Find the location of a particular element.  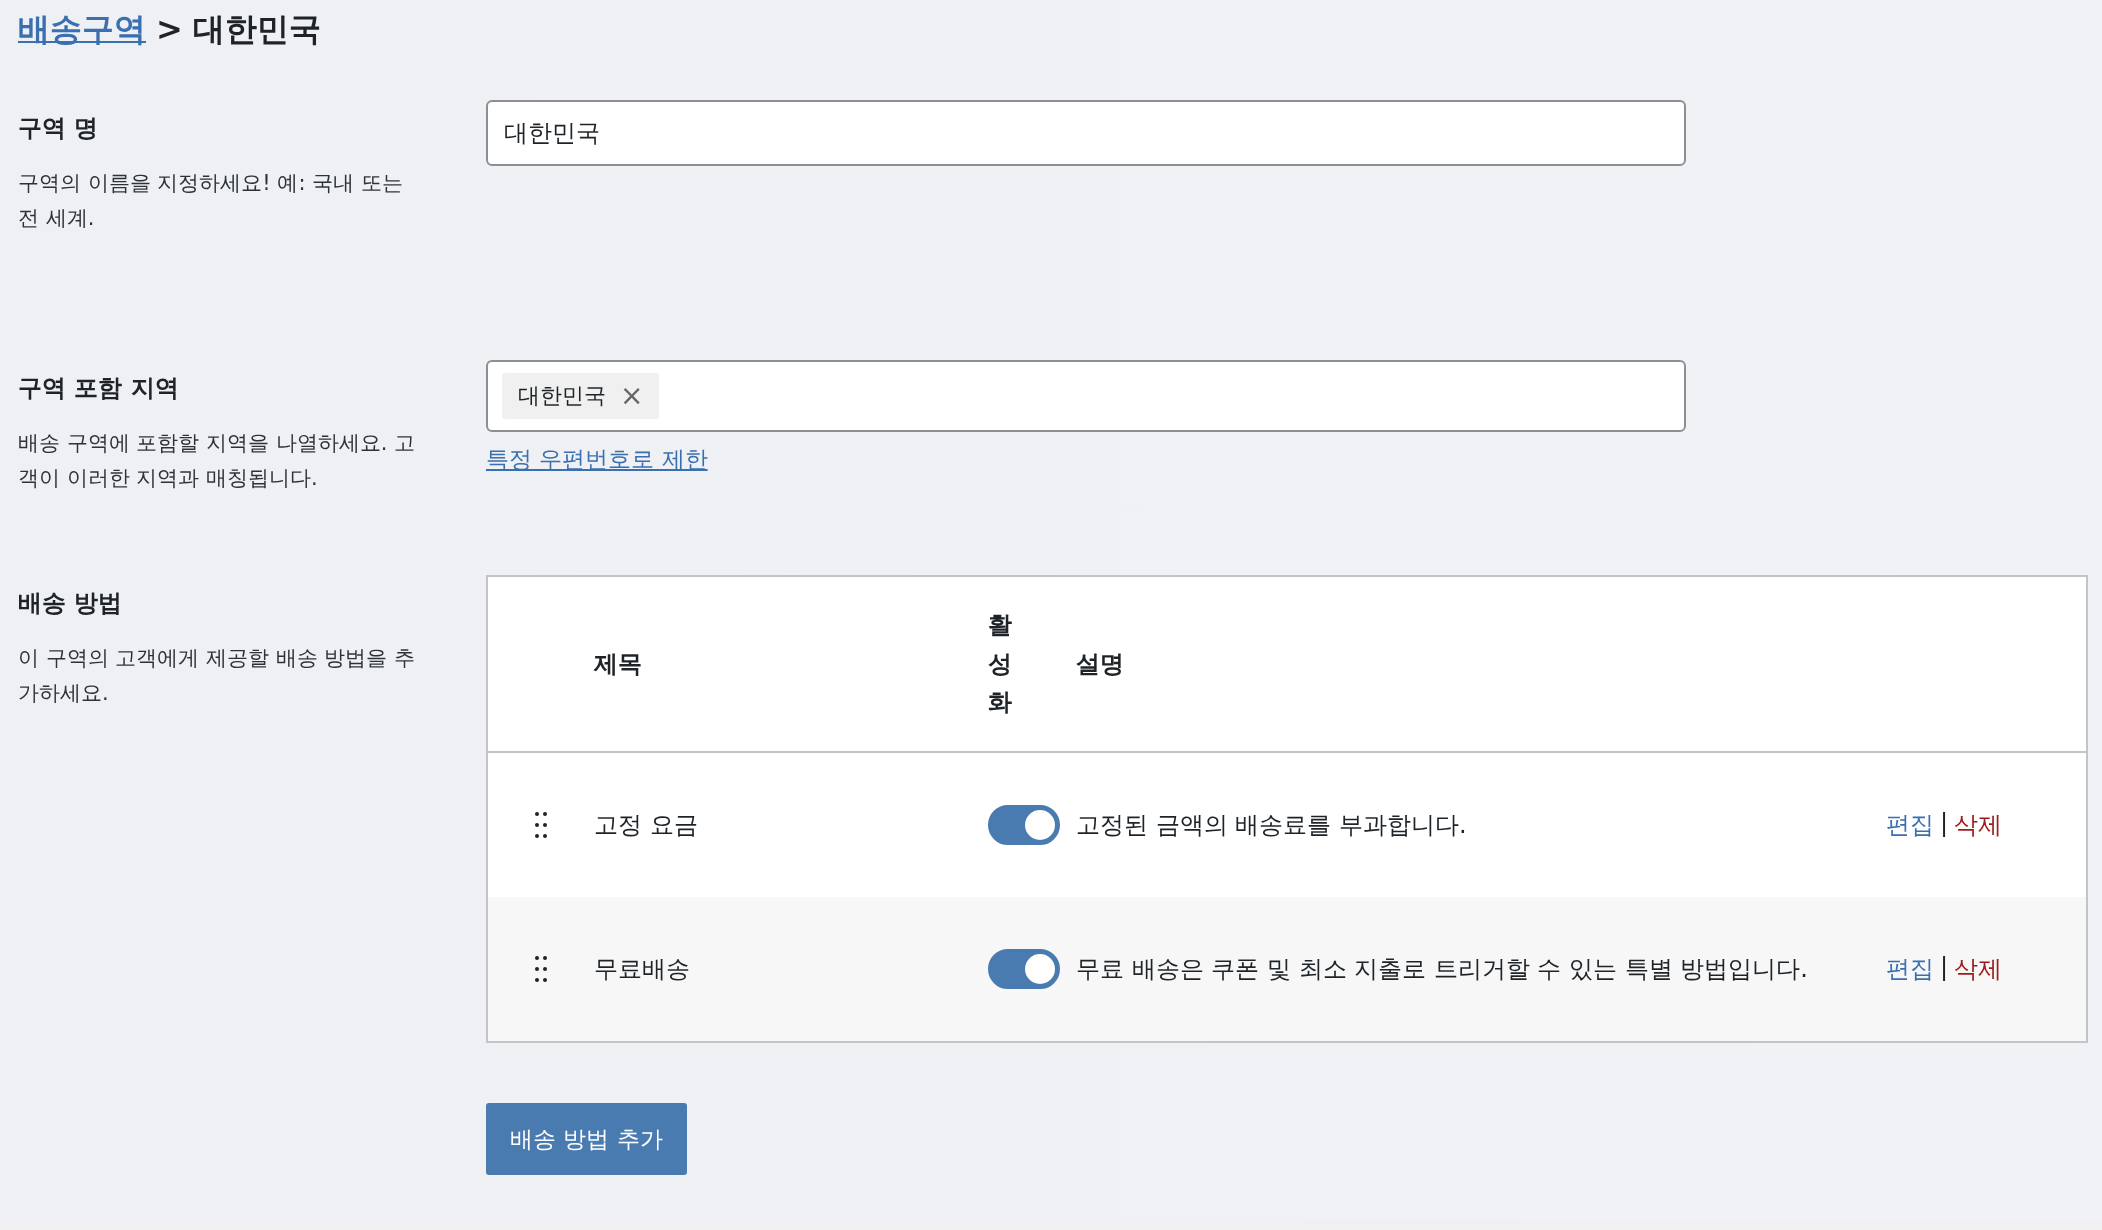

region-tag: 대한민국 is located at coordinates (562, 396).